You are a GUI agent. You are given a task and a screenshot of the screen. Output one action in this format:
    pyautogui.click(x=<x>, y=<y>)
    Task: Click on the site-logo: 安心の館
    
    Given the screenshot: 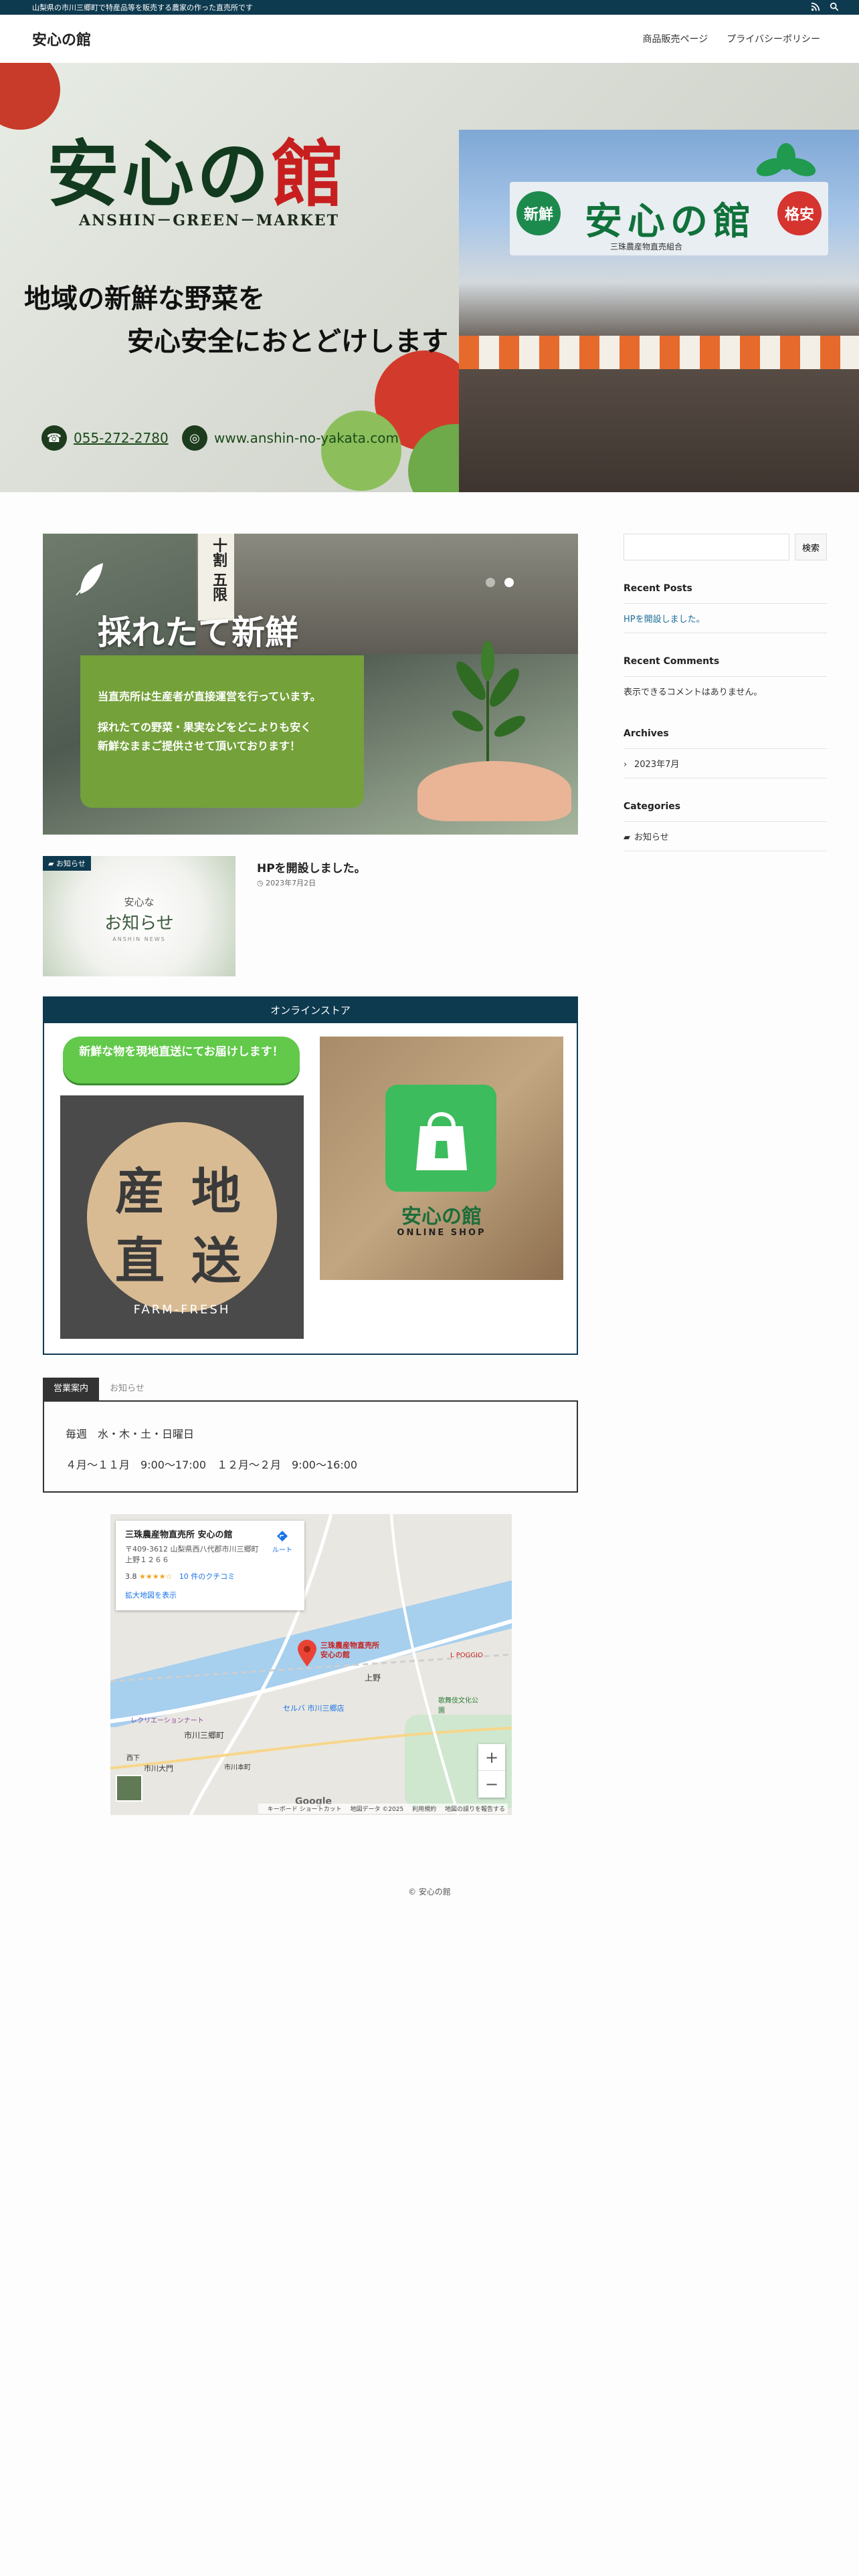 What is the action you would take?
    pyautogui.click(x=61, y=38)
    